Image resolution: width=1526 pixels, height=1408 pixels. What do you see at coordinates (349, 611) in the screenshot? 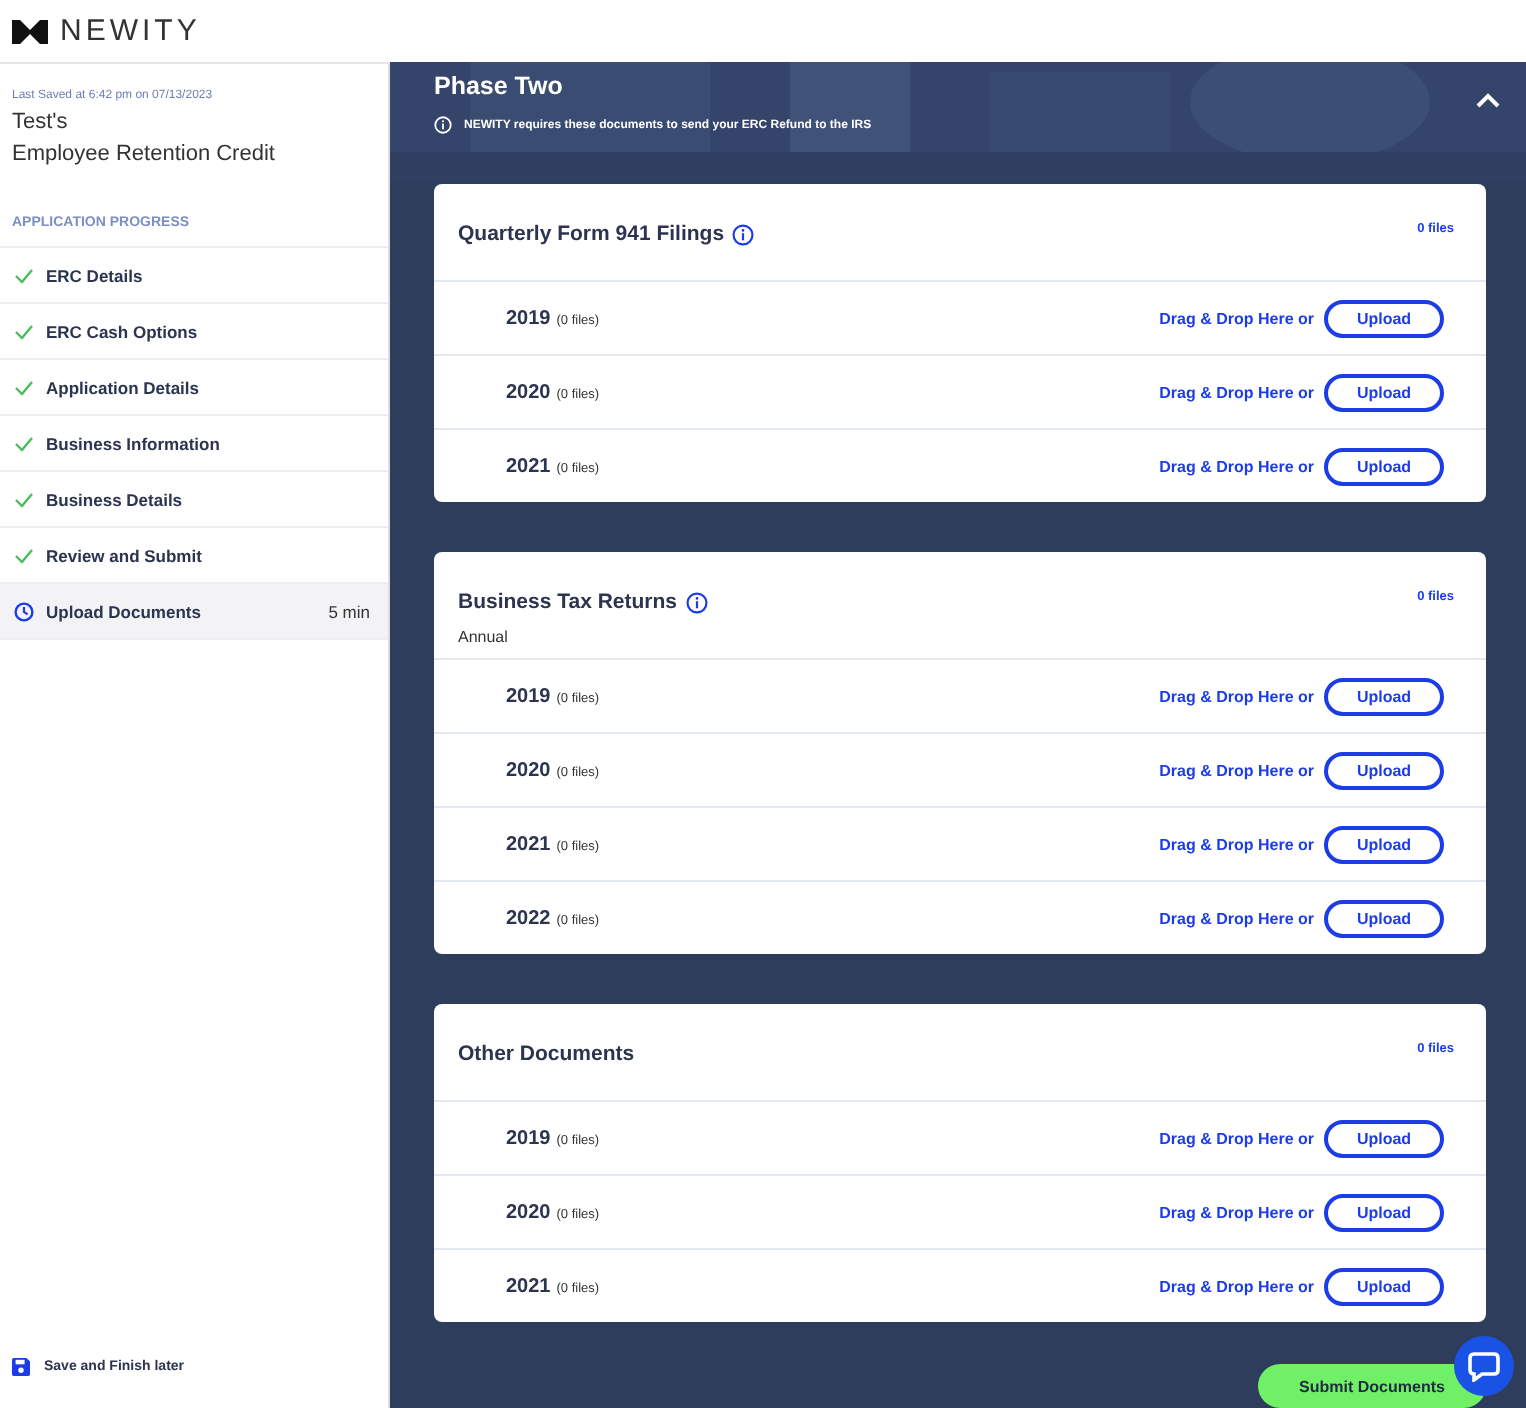
I see `time-estimate: 5 min` at bounding box center [349, 611].